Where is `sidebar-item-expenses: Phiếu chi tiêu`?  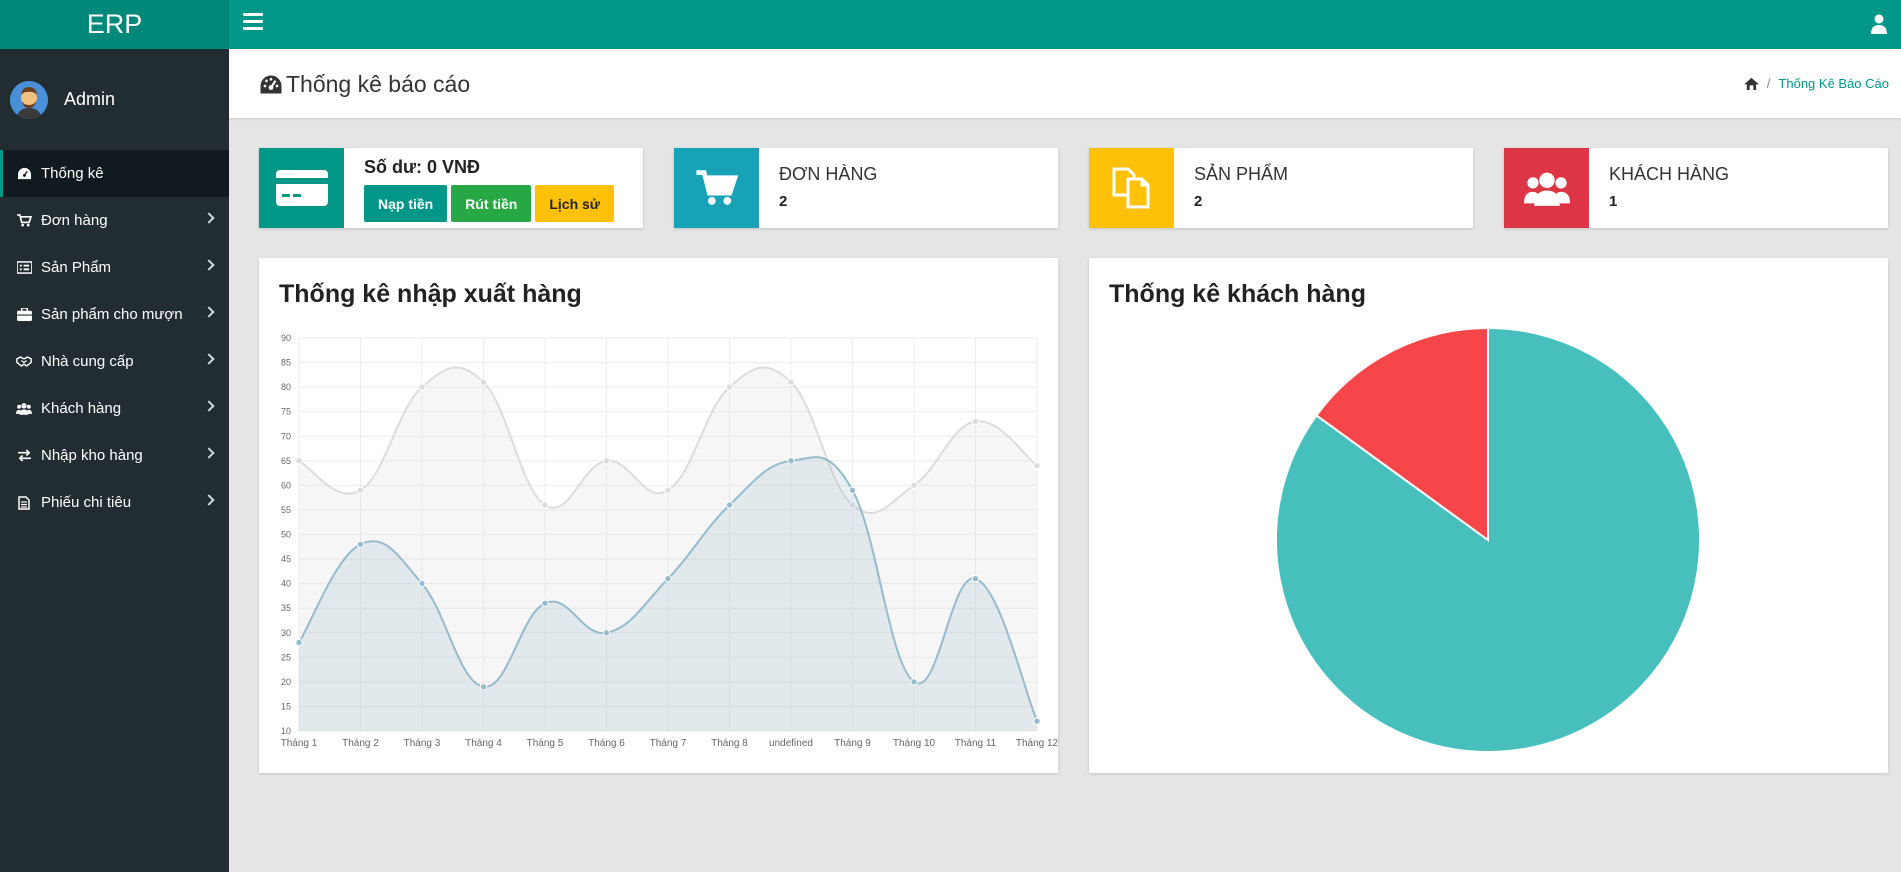
sidebar-item-expenses: Phiếu chi tiêu is located at coordinates (114, 502).